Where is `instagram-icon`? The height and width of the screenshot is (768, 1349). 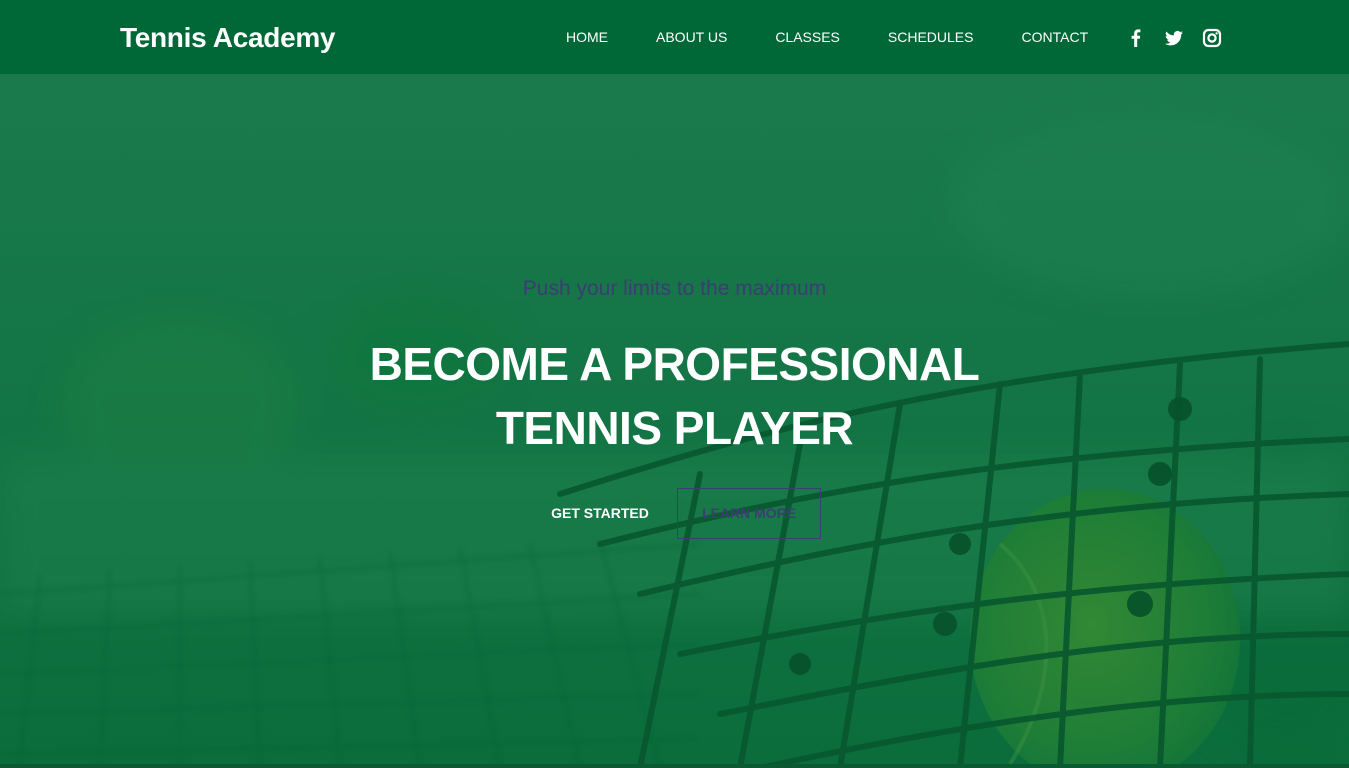
instagram-icon is located at coordinates (1212, 38).